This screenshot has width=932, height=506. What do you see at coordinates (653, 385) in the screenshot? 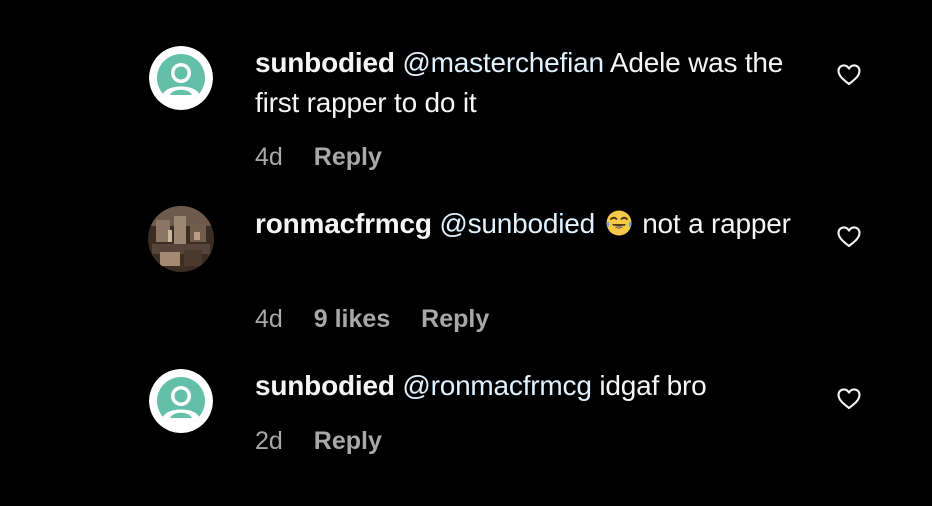
I see `comment-text: idgaf bro` at bounding box center [653, 385].